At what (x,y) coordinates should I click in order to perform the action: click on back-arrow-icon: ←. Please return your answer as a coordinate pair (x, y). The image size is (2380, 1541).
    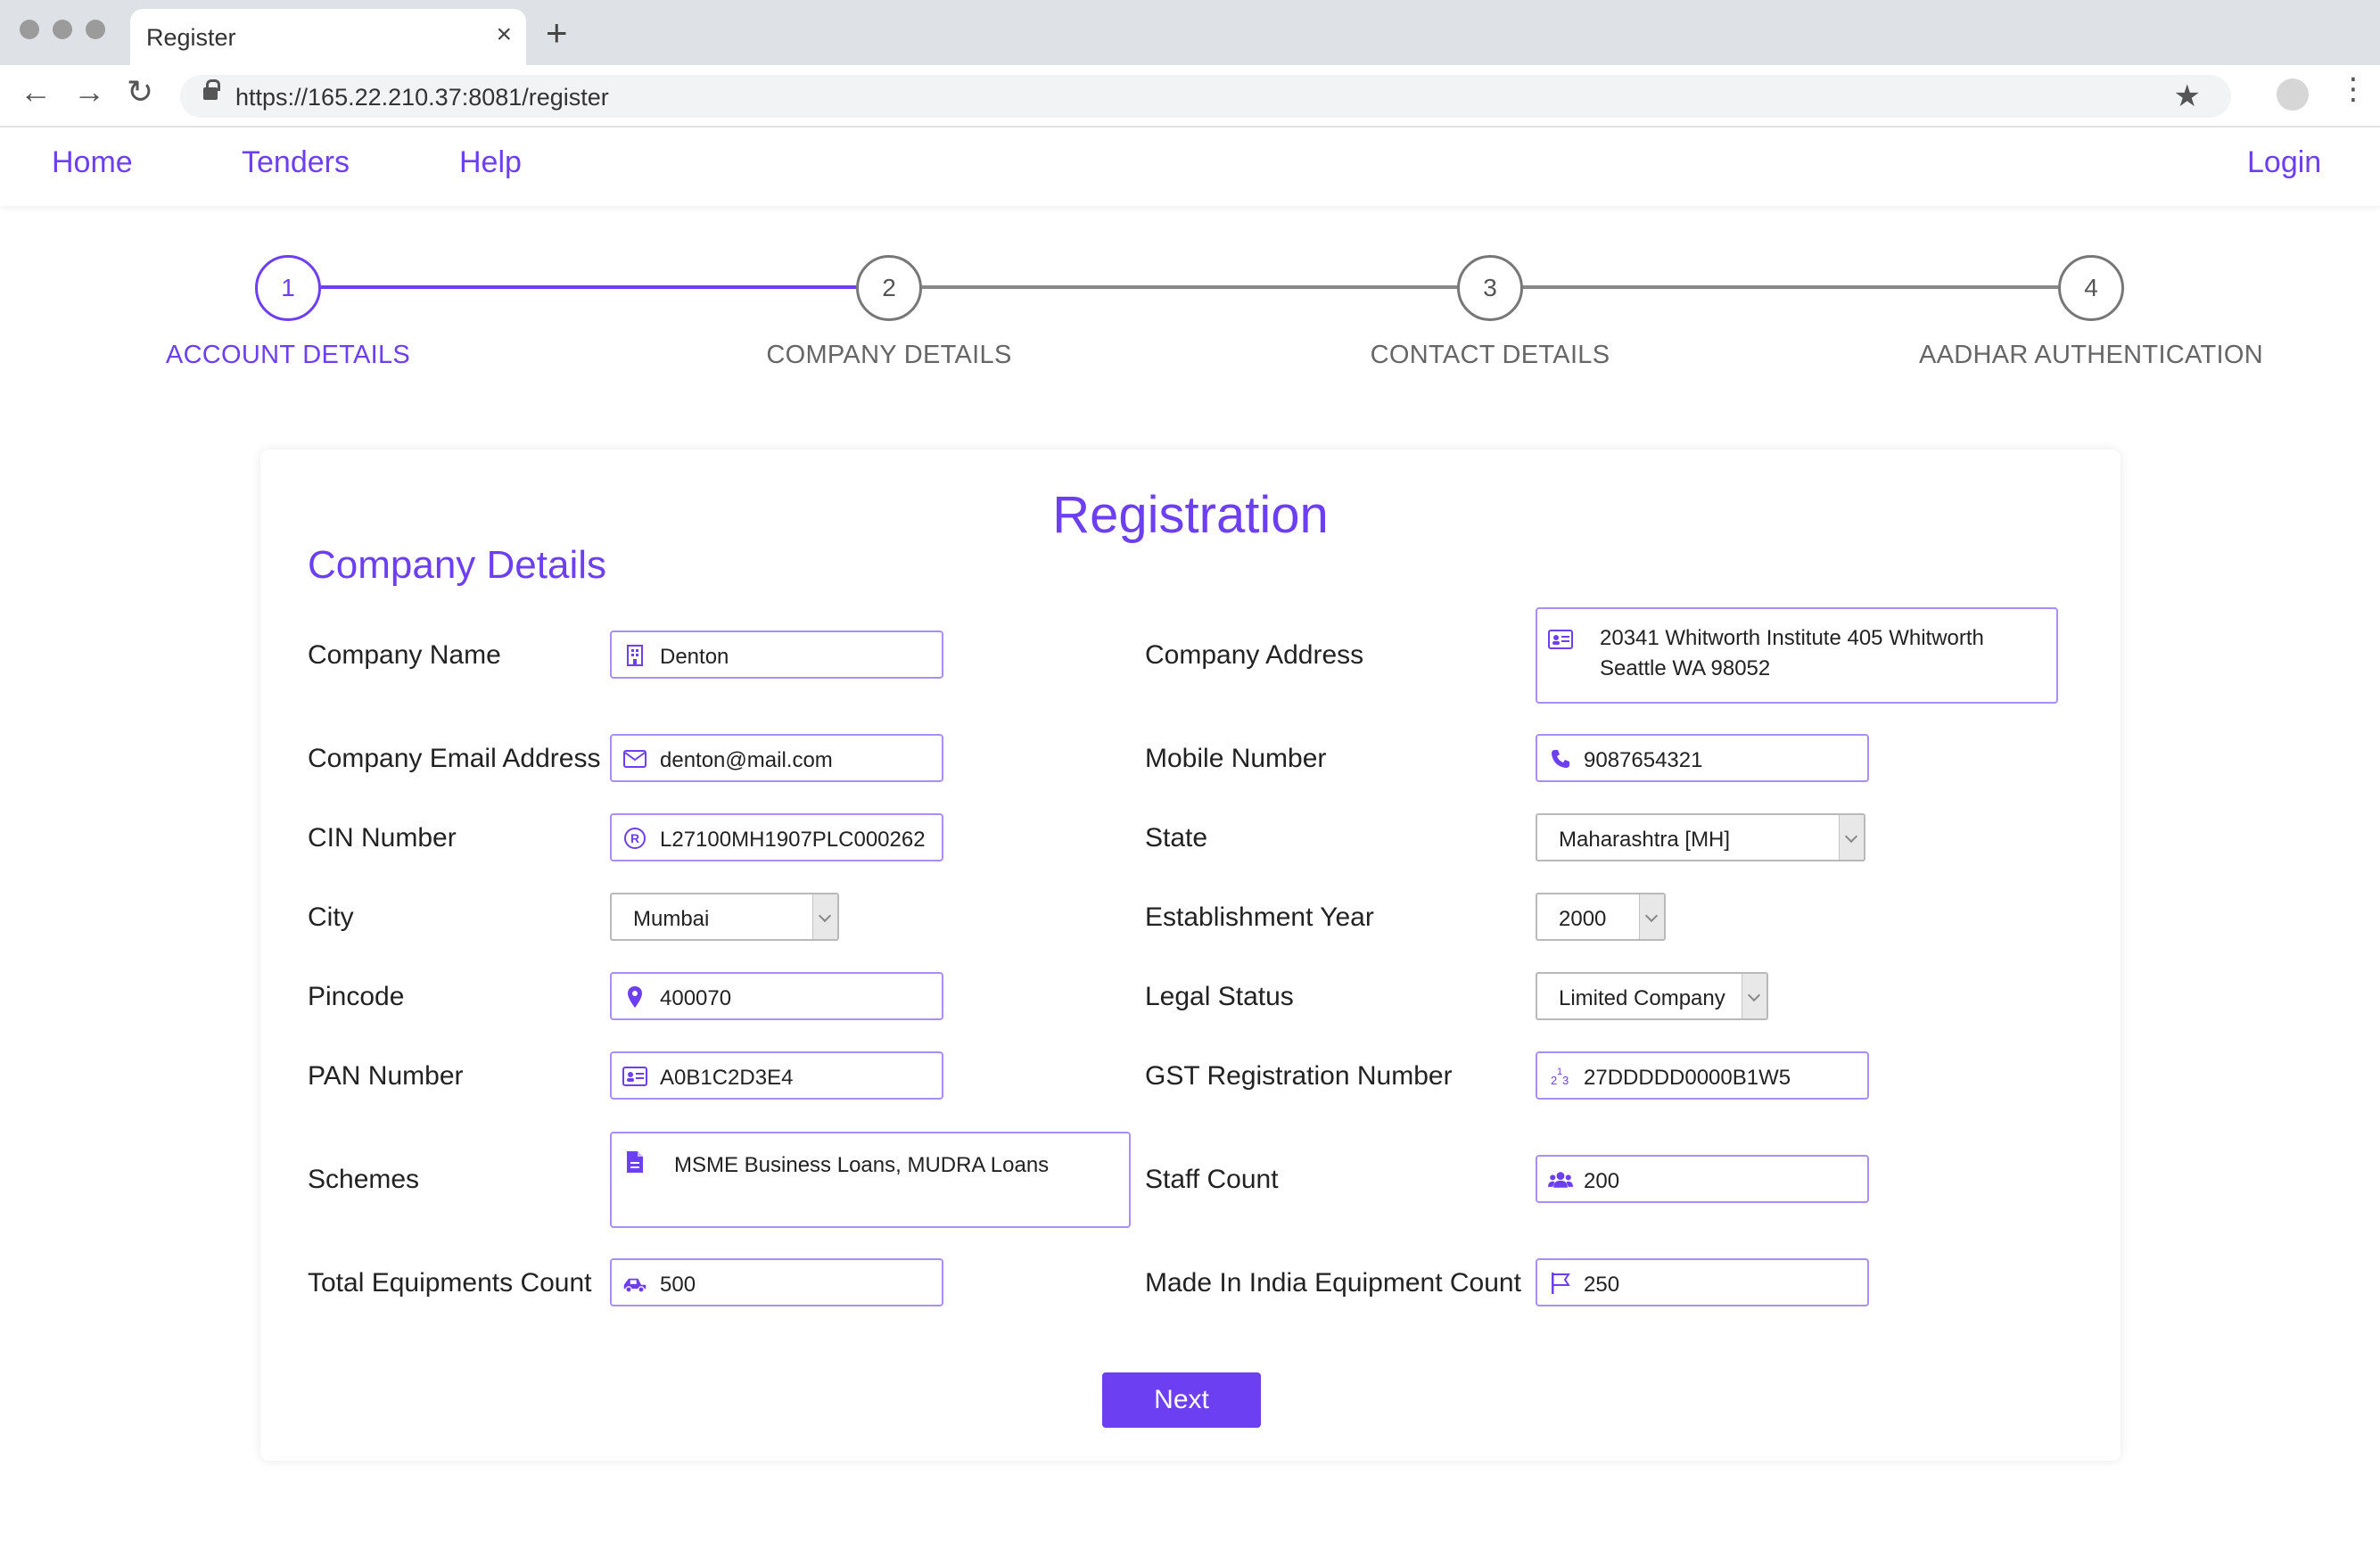
    Looking at the image, I should click on (36, 92).